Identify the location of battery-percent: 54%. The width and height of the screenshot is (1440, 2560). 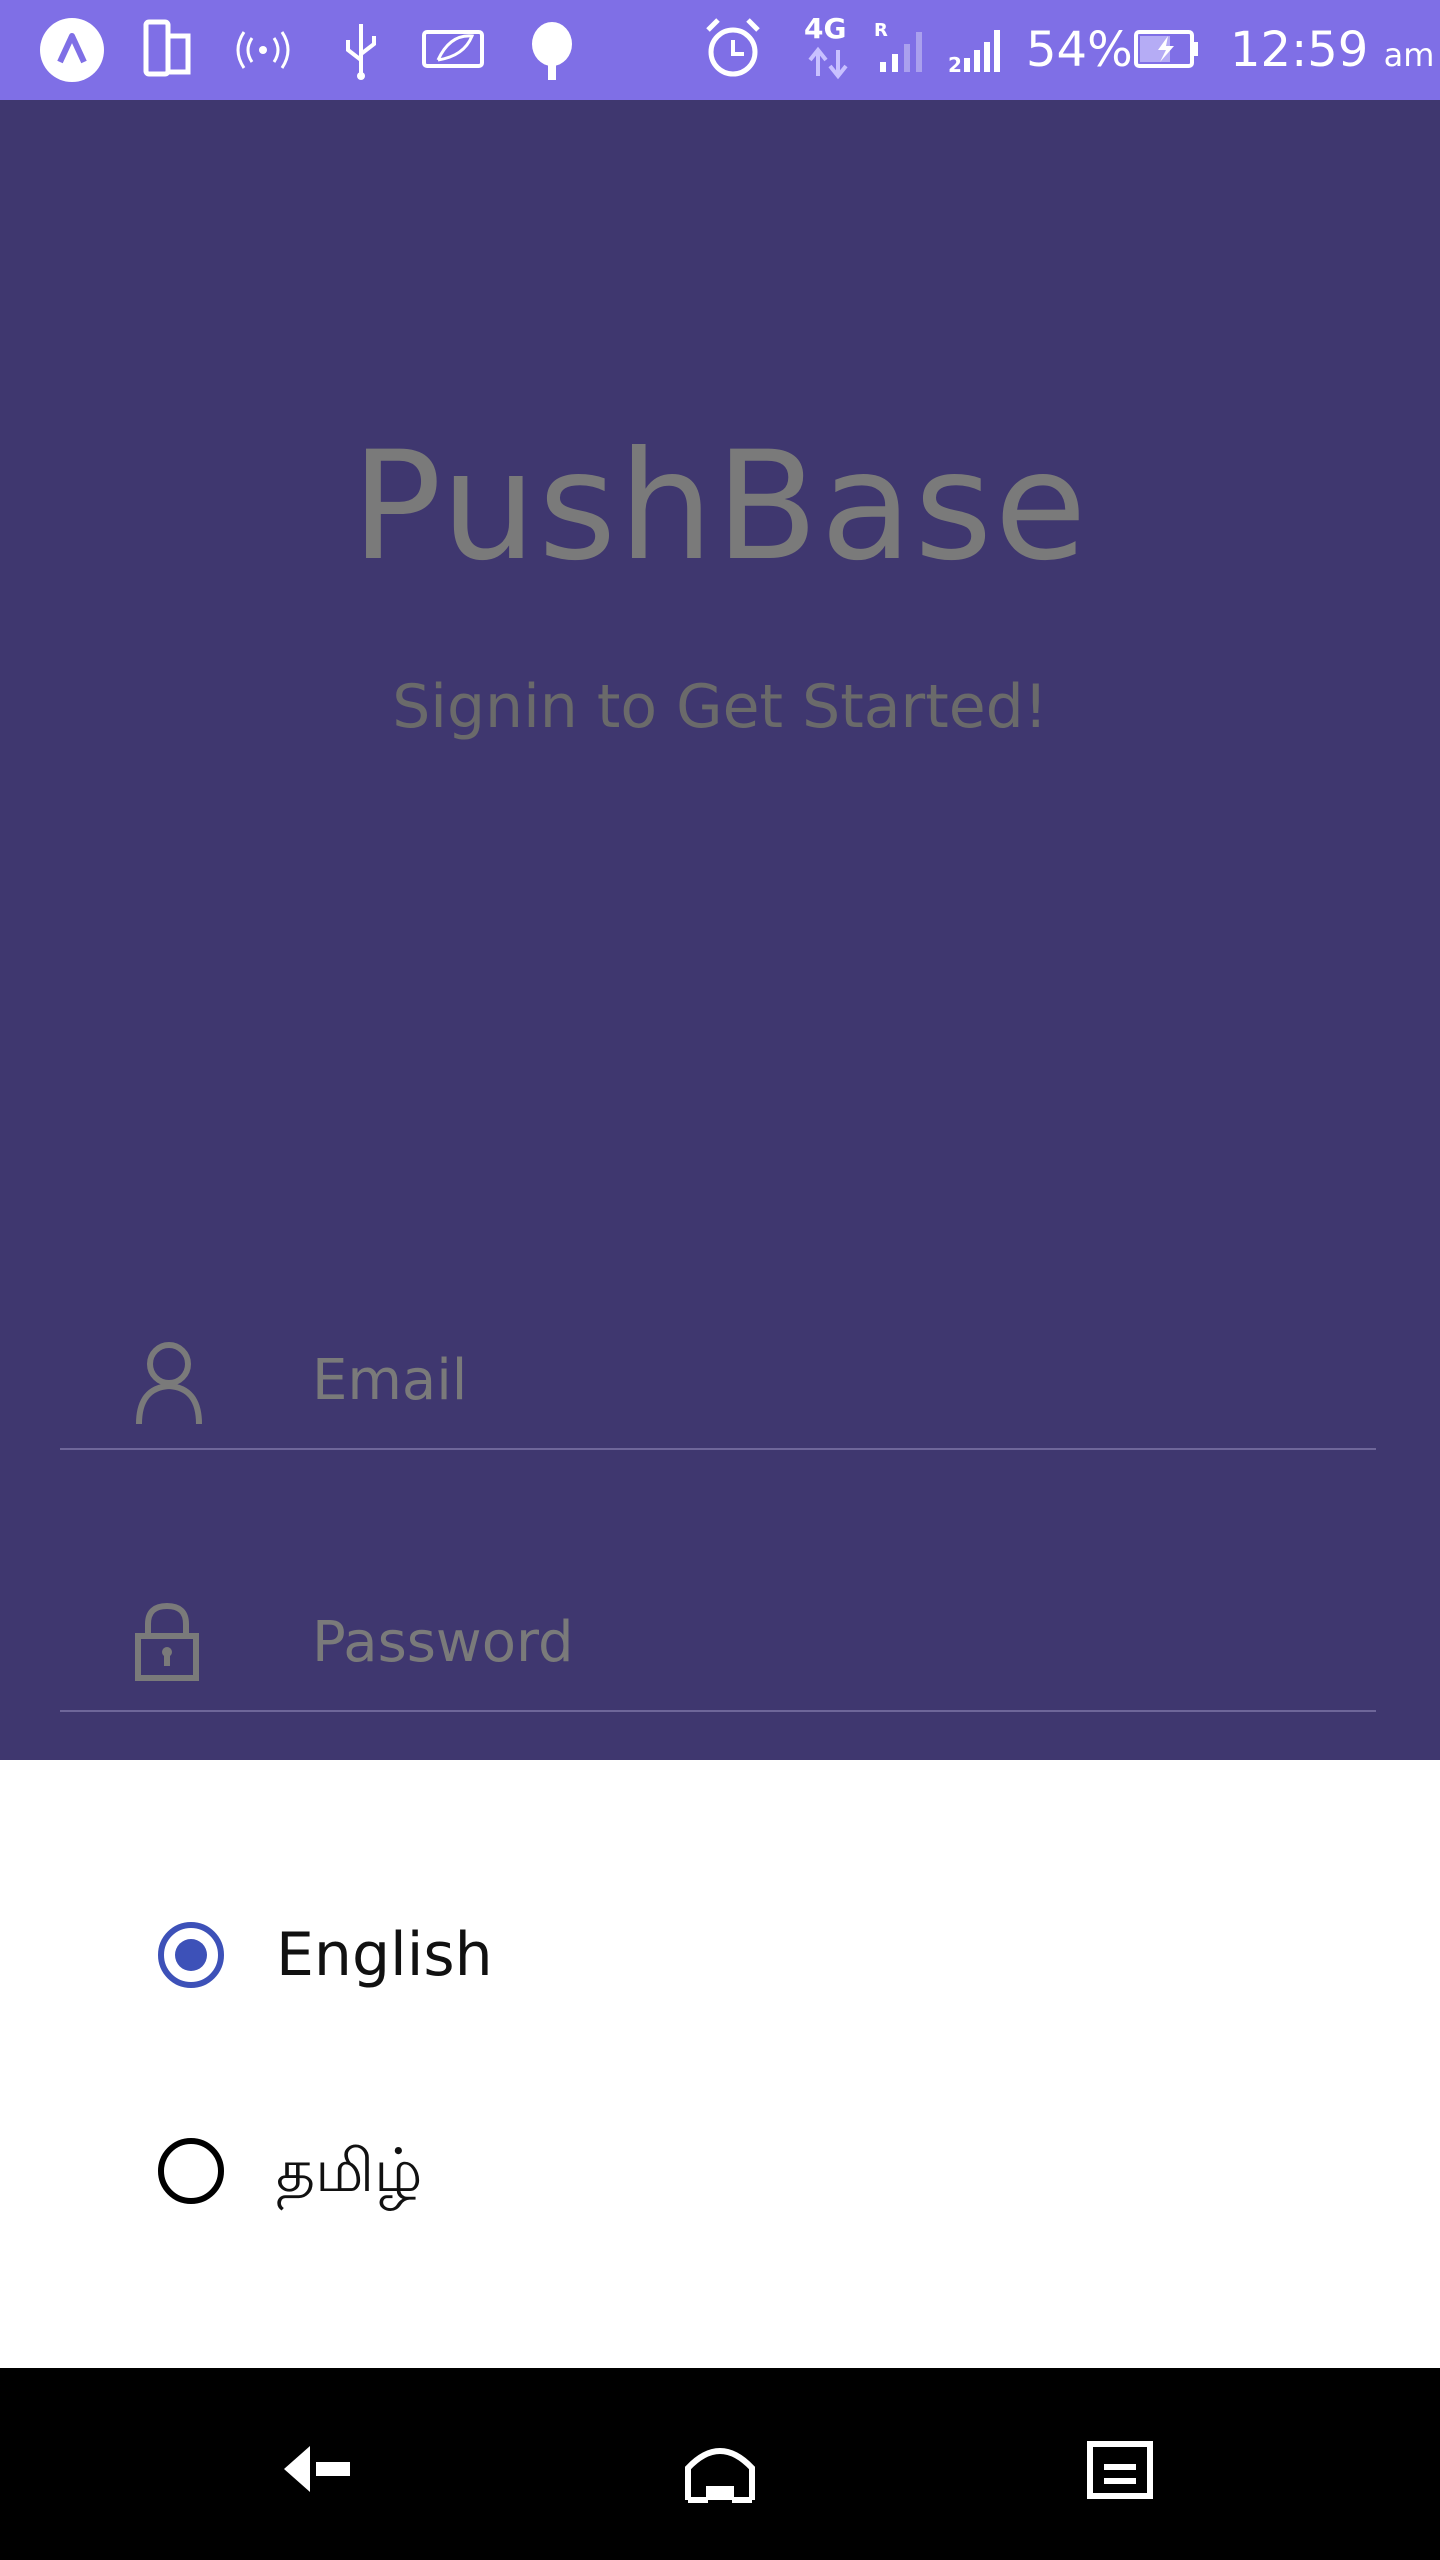
(1079, 50).